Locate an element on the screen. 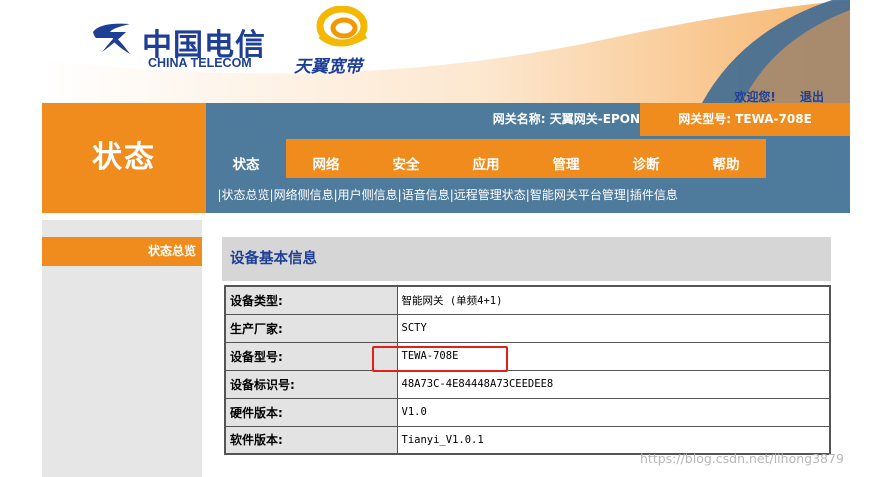  tab-help: 帮助 is located at coordinates (726, 158).